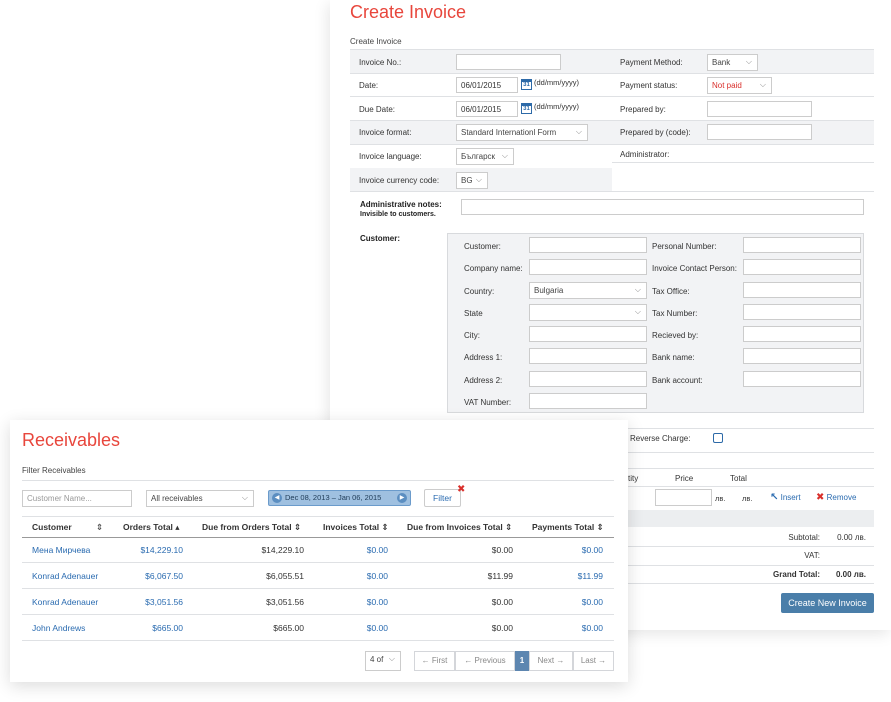 The width and height of the screenshot is (891, 702). What do you see at coordinates (683, 497) in the screenshot?
I see `item-price-input` at bounding box center [683, 497].